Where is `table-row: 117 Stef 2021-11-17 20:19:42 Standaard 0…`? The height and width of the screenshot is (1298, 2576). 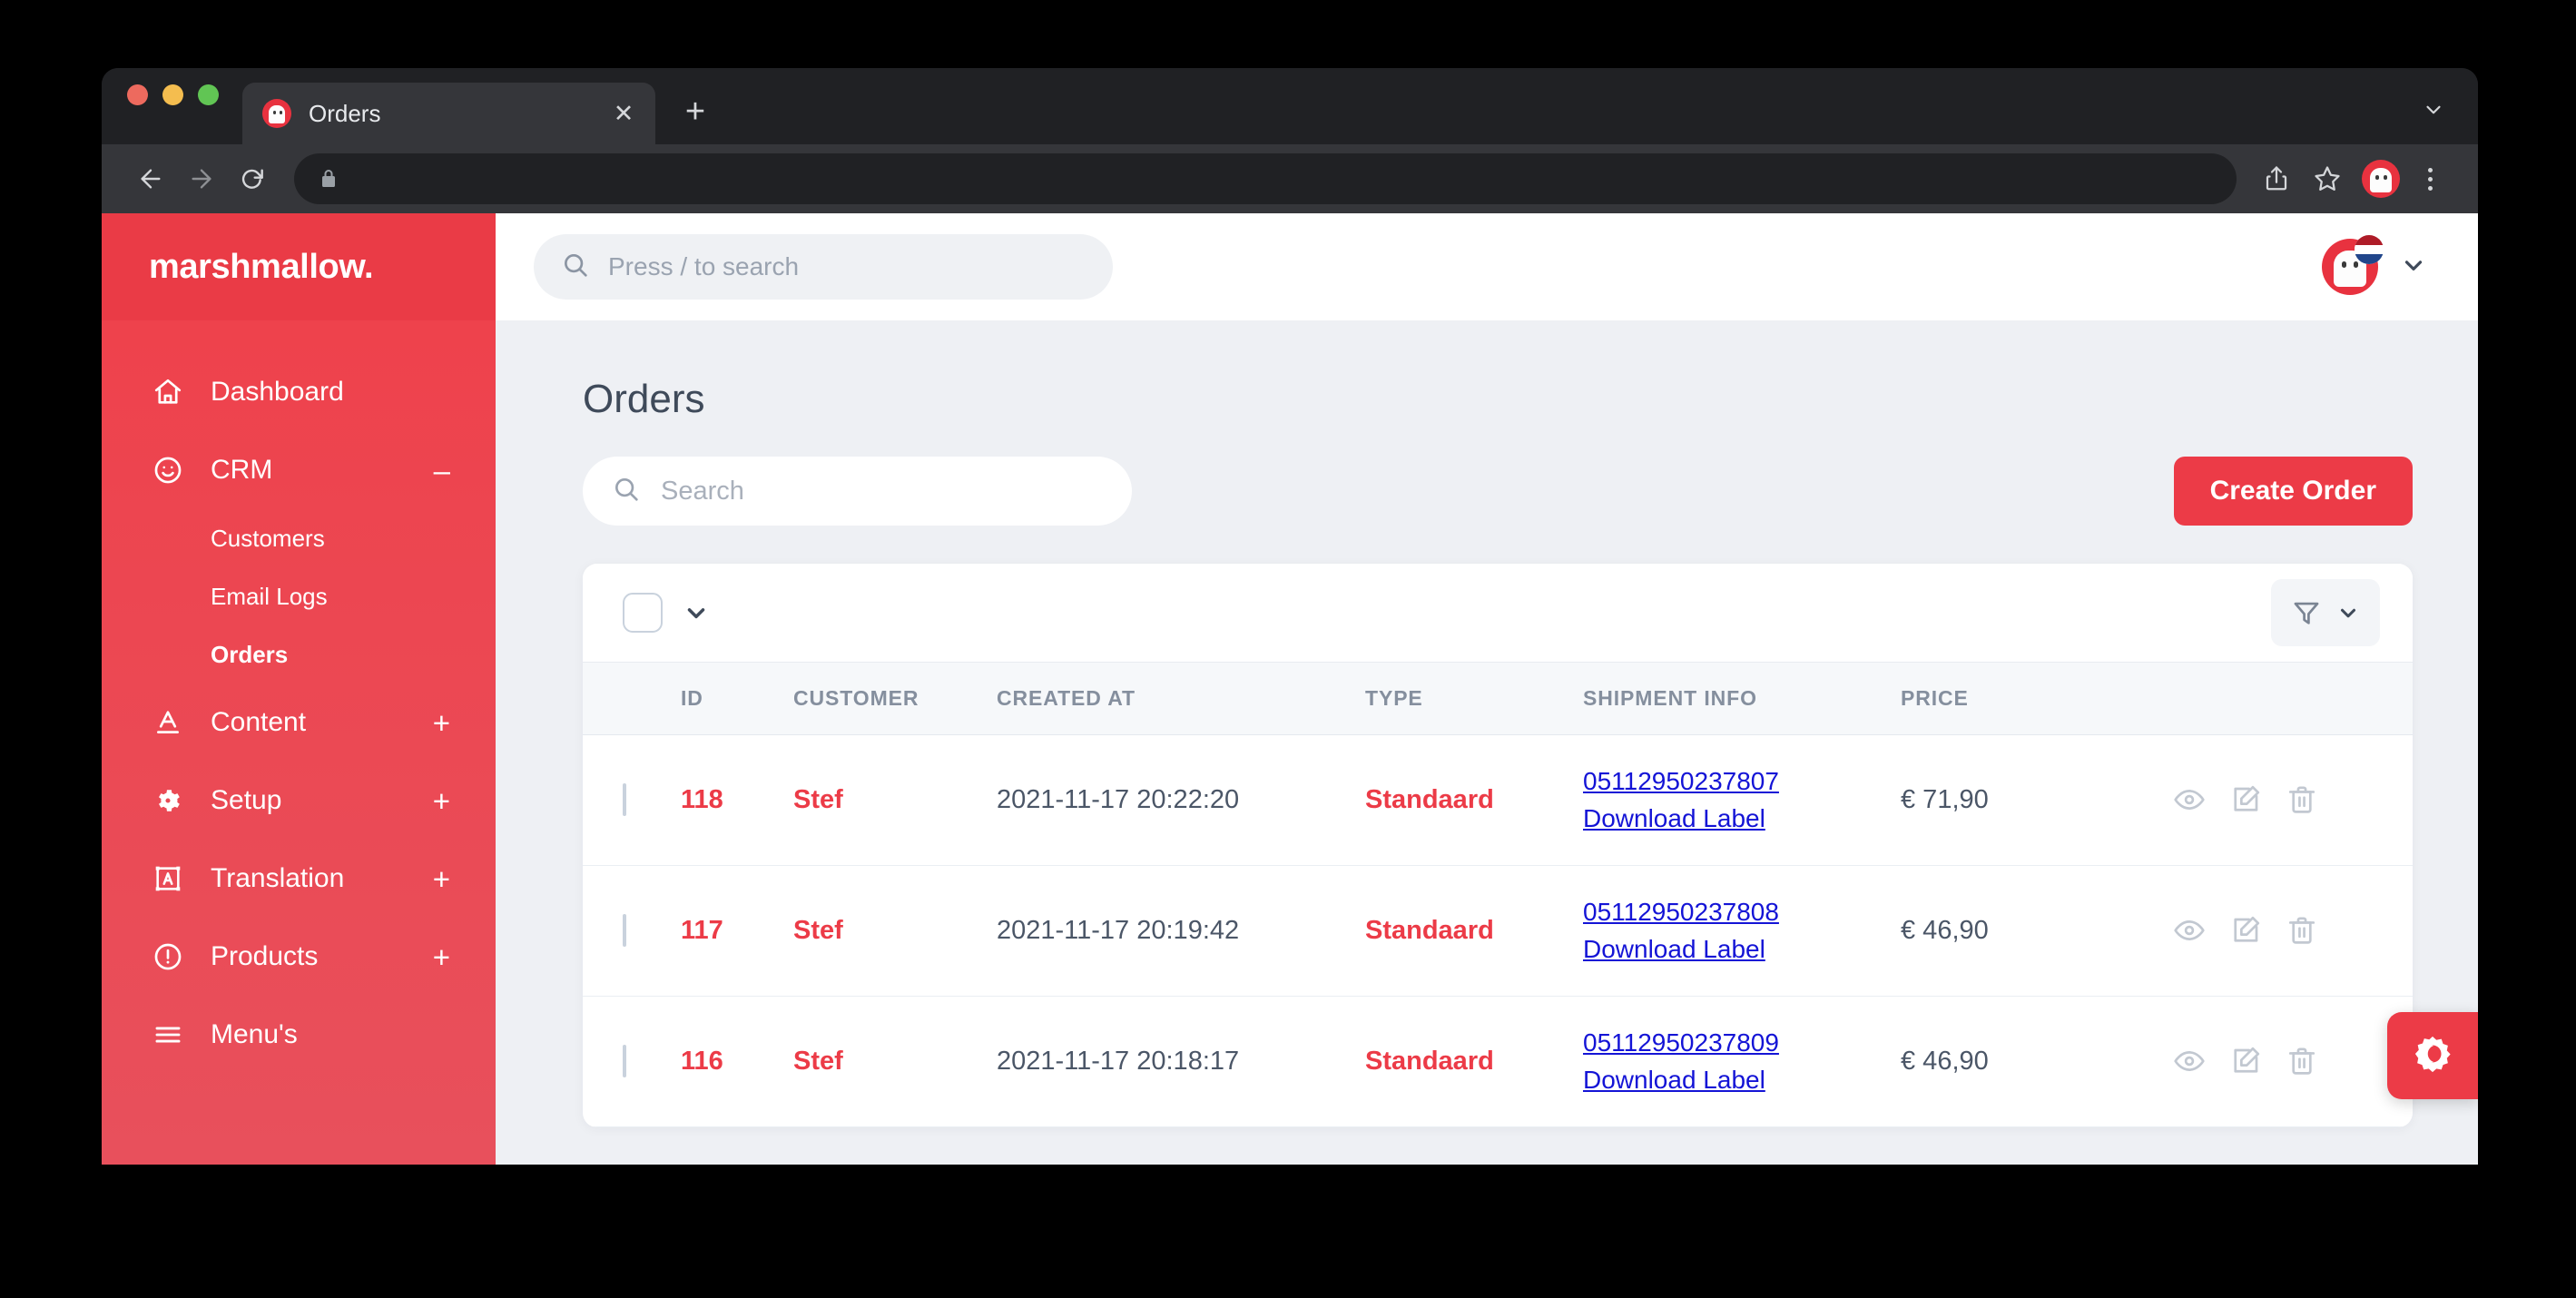 table-row: 117 Stef 2021-11-17 20:19:42 Standaard 0… is located at coordinates (1498, 931).